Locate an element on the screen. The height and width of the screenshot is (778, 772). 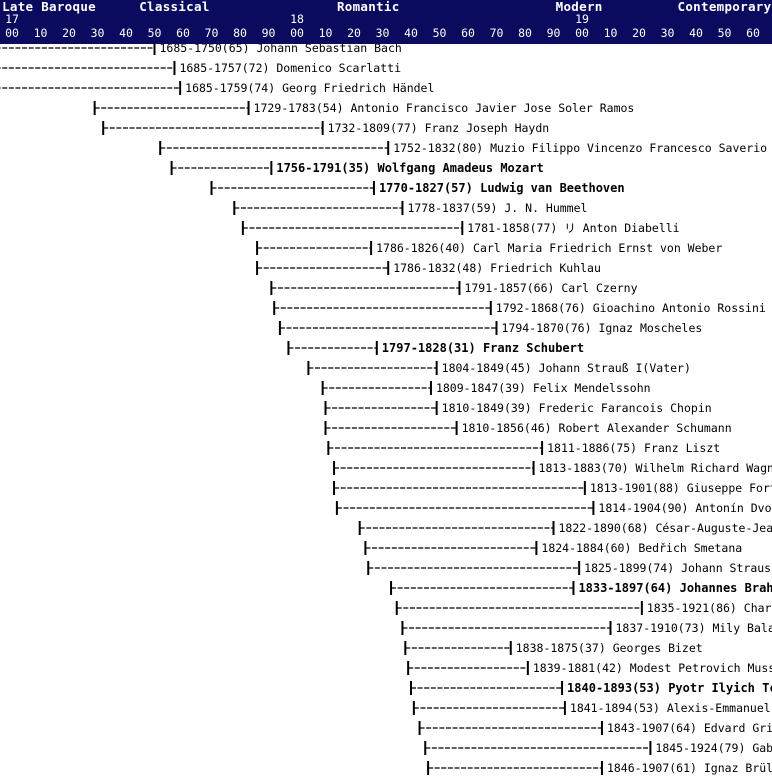
composer-row: 1770-1827(57) Ludwig van Beethoven is located at coordinates (417, 188).